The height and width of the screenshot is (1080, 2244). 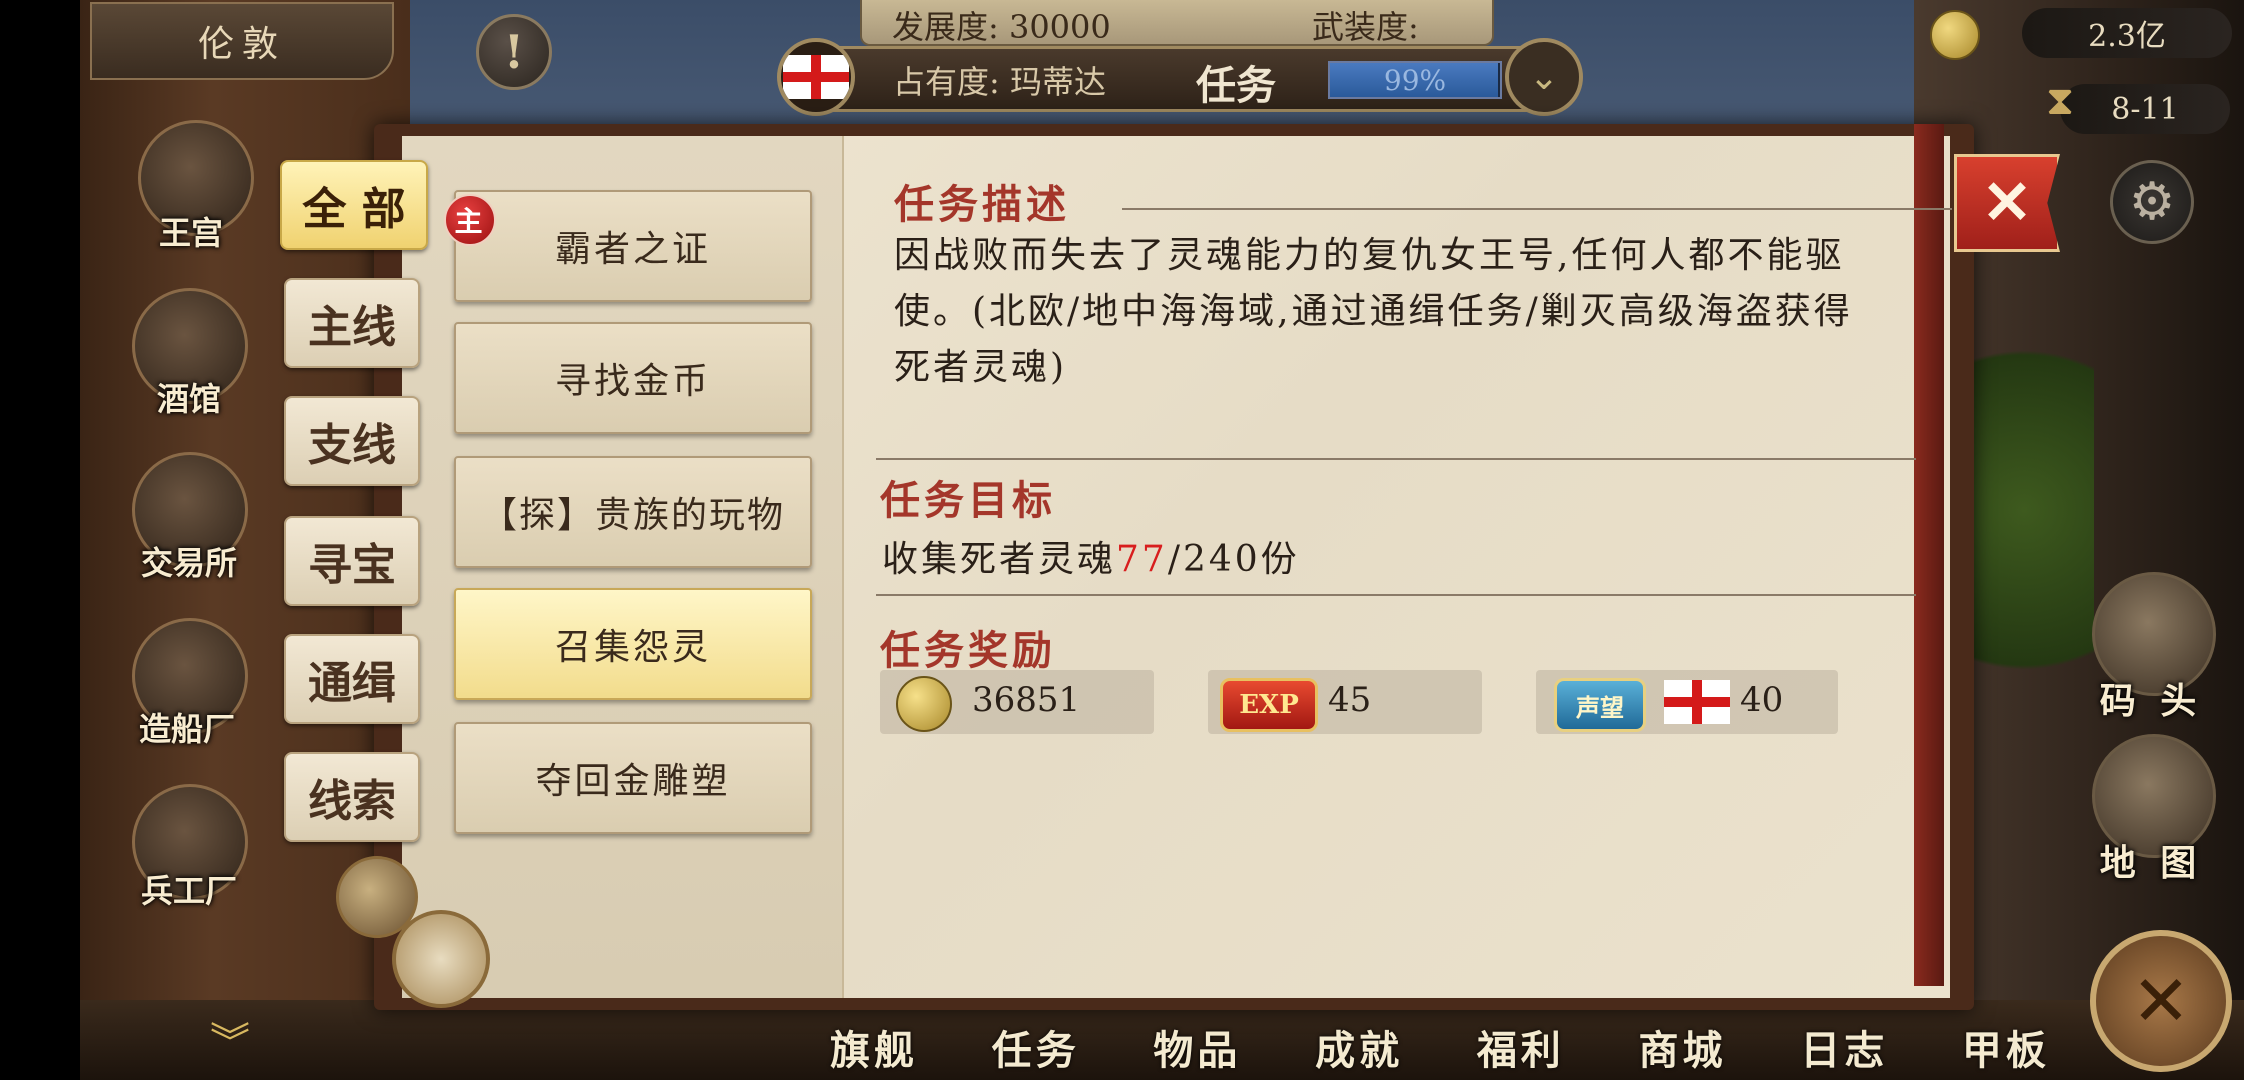 I want to click on tab-clues: 线索, so click(x=352, y=797).